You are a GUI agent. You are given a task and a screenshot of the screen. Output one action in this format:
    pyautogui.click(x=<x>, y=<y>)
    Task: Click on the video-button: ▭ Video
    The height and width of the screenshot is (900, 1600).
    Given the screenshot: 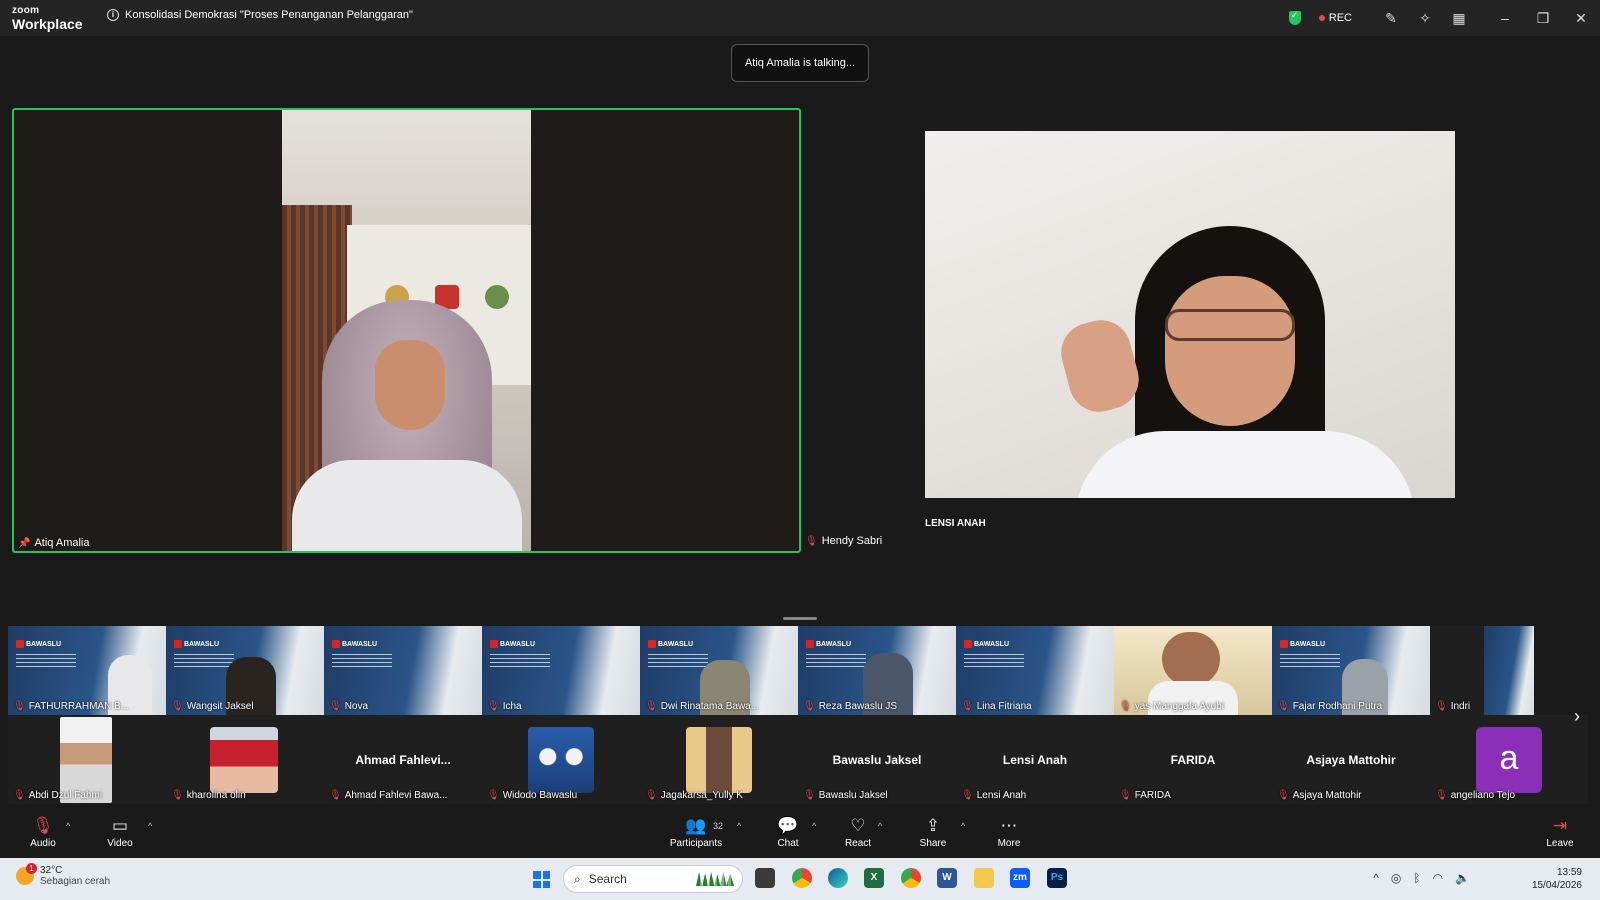 What is the action you would take?
    pyautogui.click(x=120, y=832)
    